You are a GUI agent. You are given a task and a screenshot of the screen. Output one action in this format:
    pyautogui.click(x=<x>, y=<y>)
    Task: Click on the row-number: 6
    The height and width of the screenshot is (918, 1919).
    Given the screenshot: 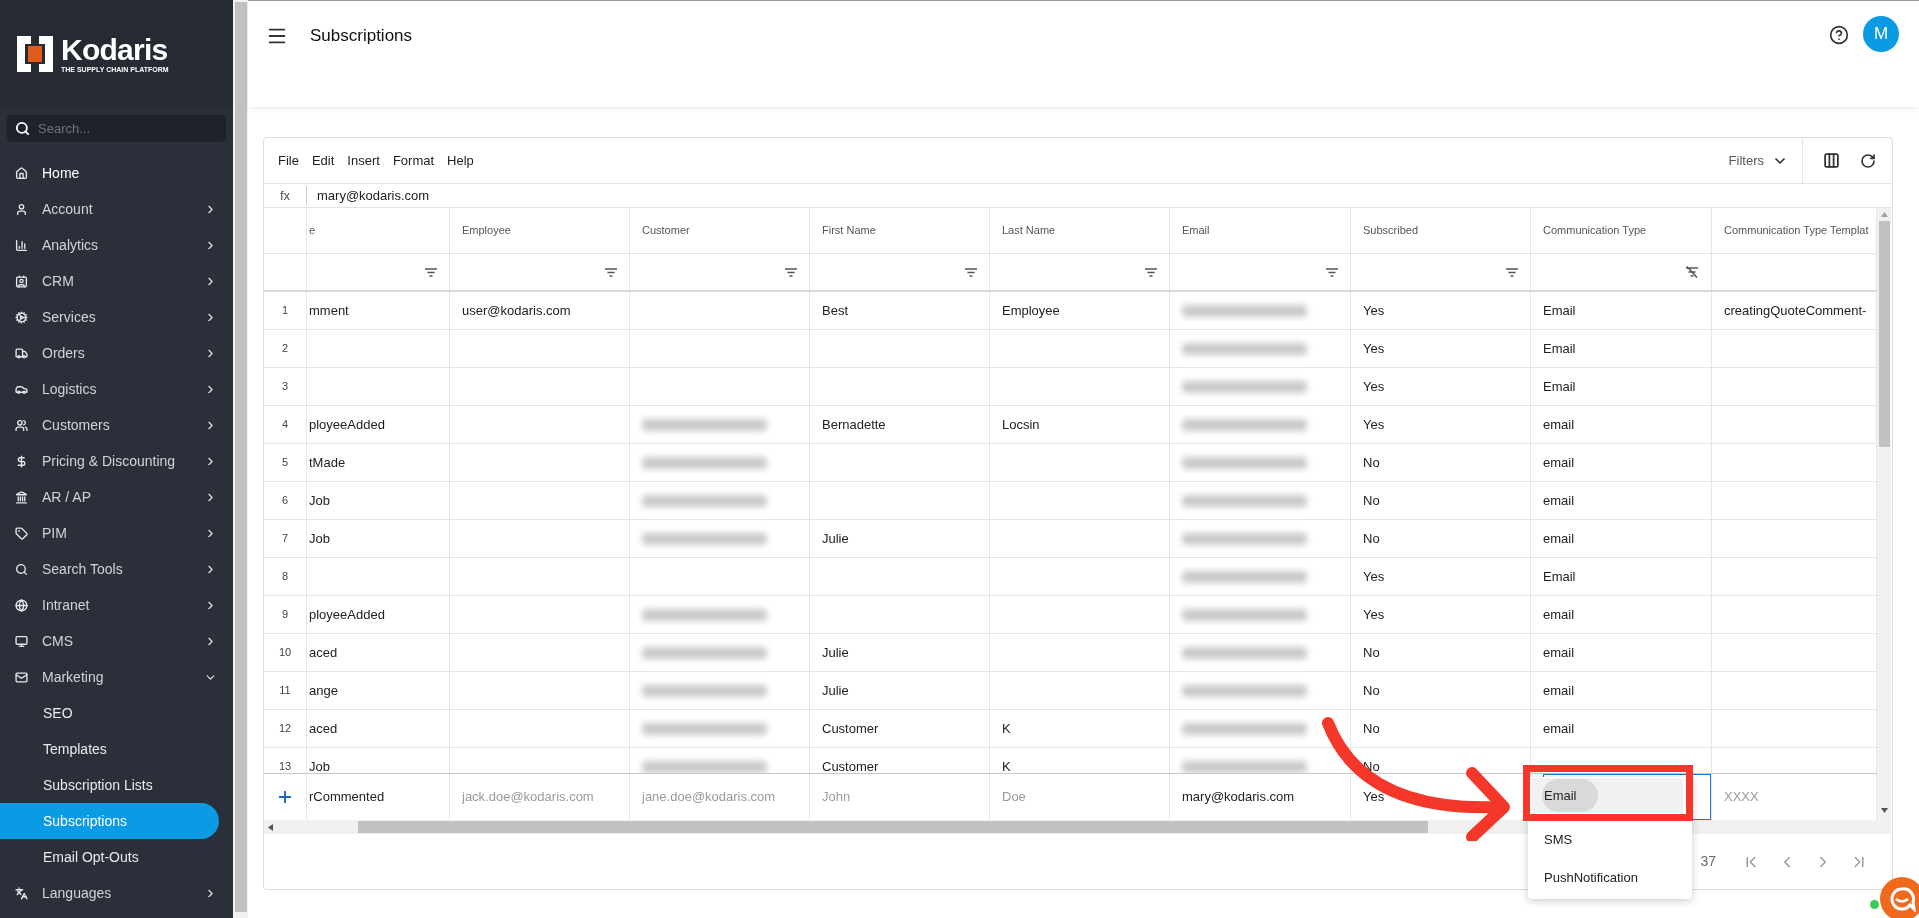 What is the action you would take?
    pyautogui.click(x=285, y=501)
    